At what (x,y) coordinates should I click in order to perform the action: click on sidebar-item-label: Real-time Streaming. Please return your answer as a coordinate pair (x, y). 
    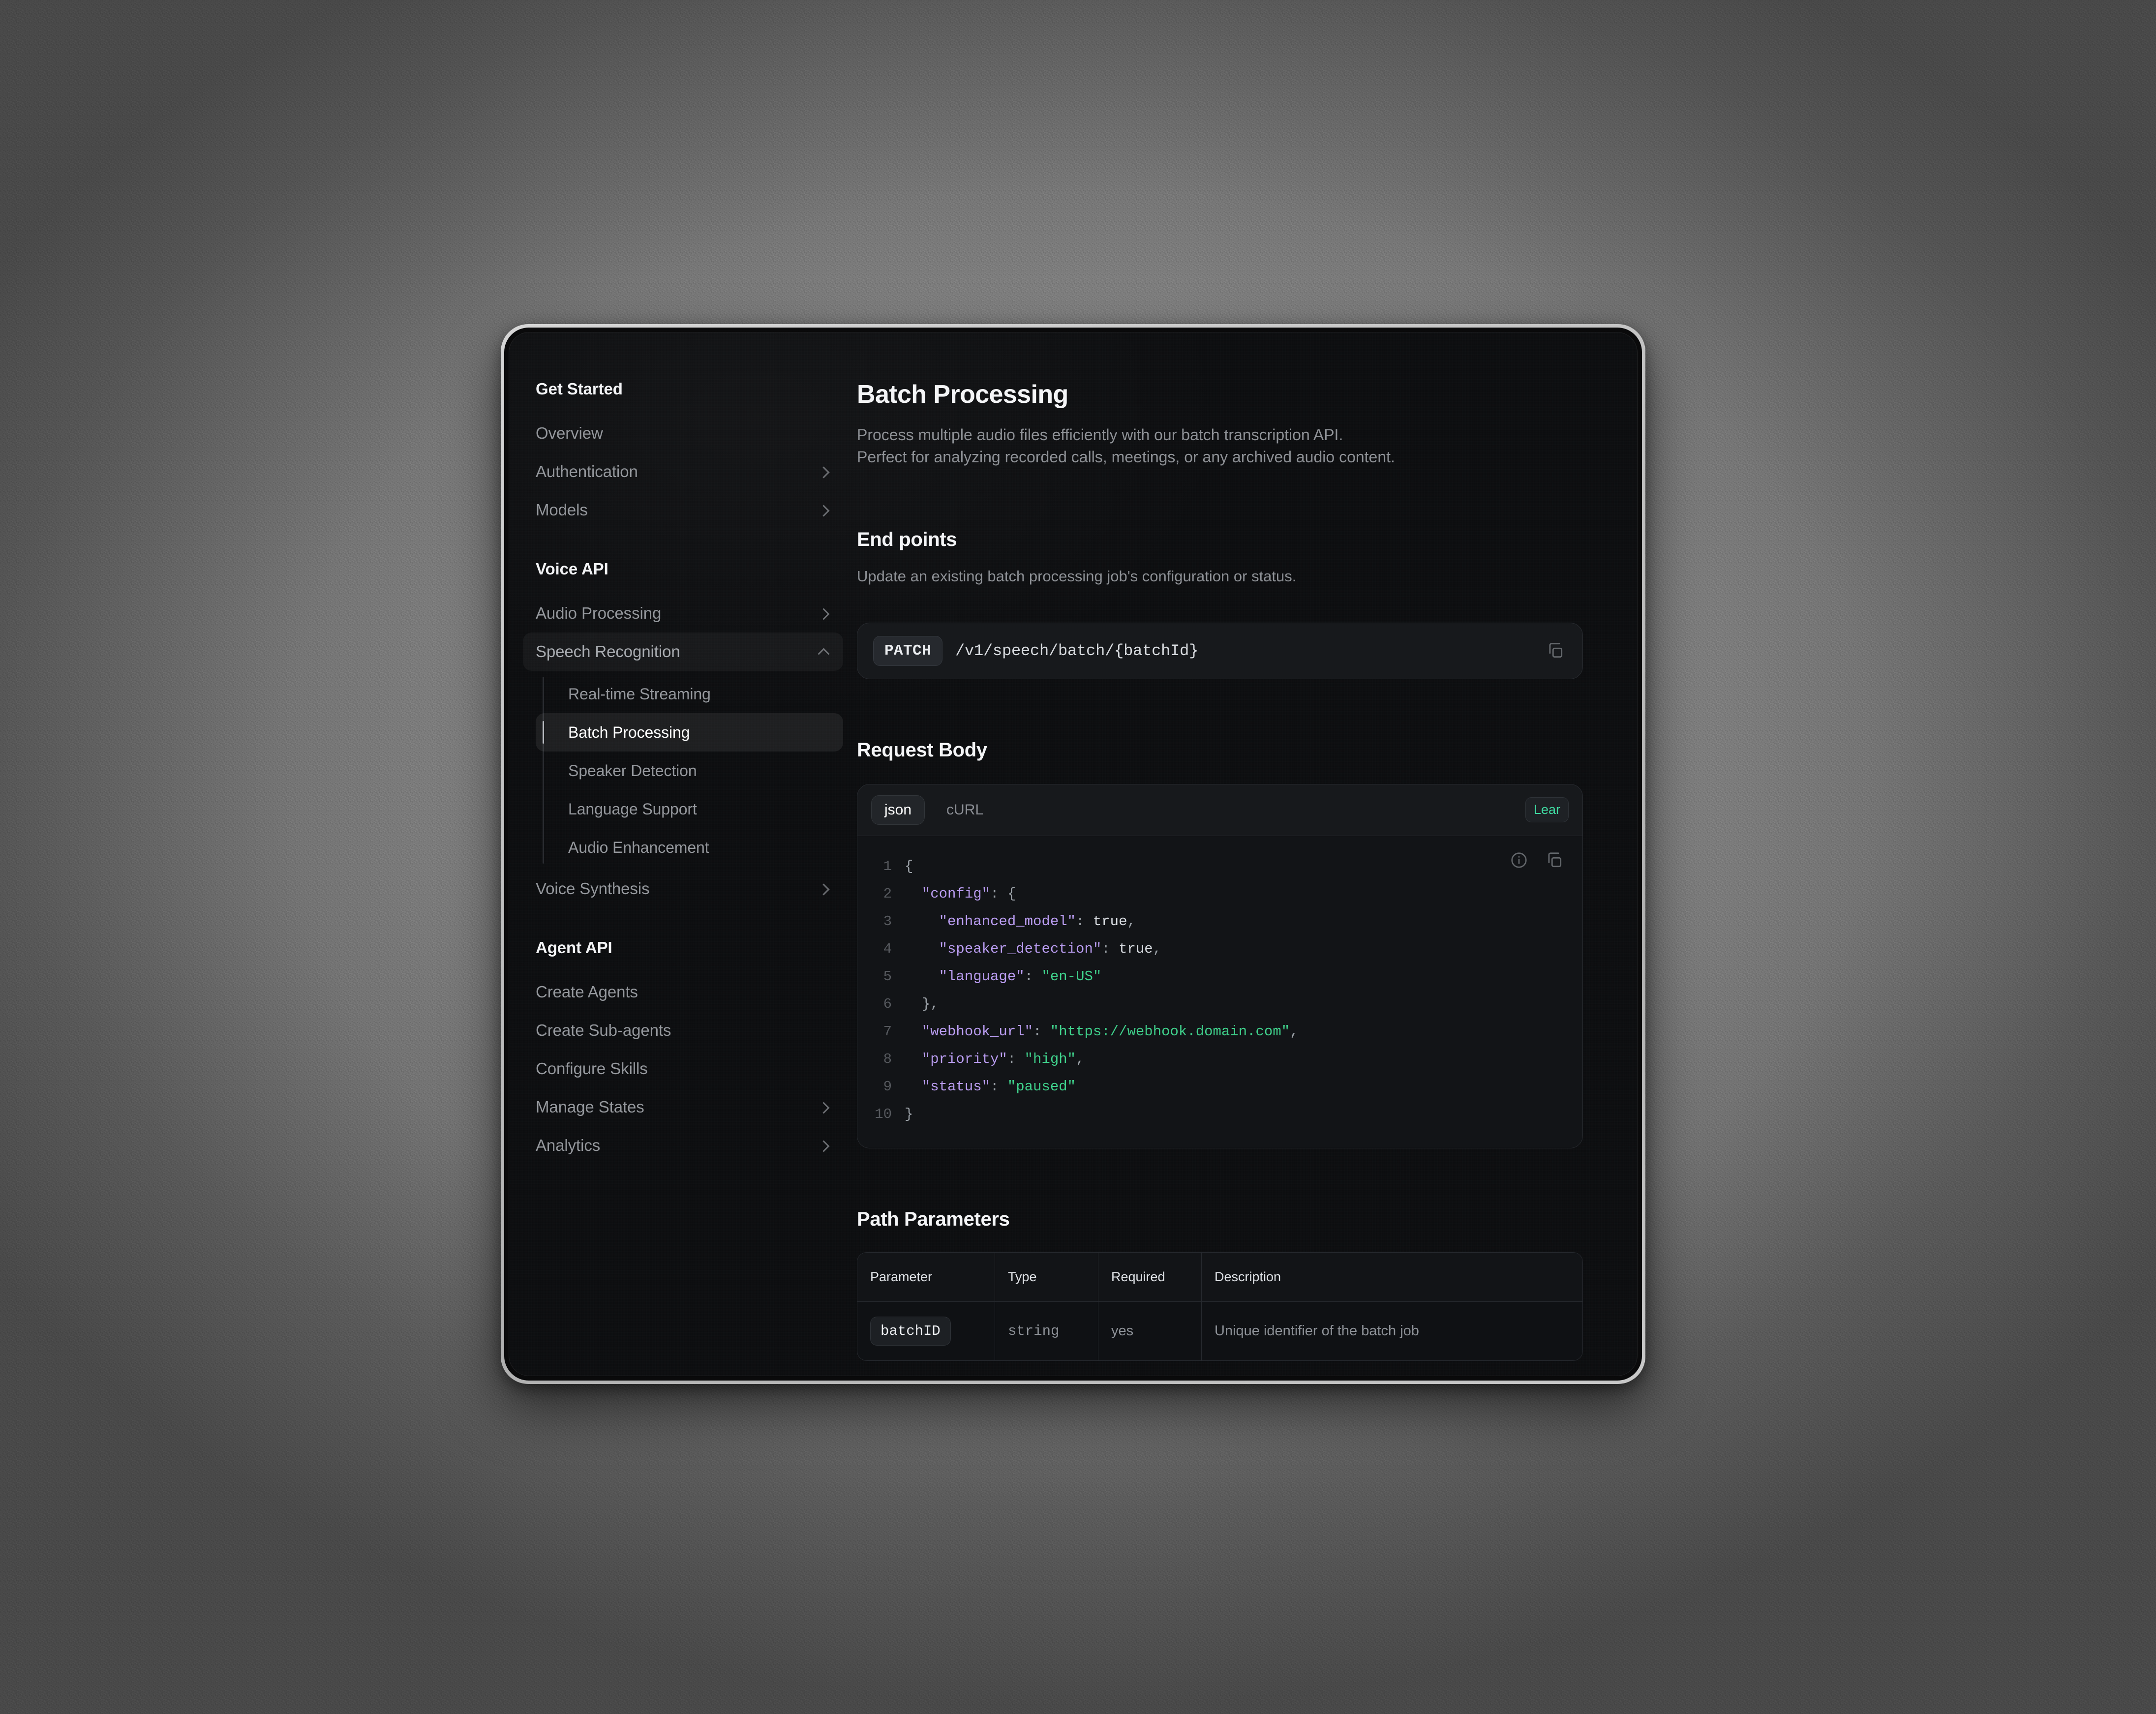
    Looking at the image, I should click on (640, 694).